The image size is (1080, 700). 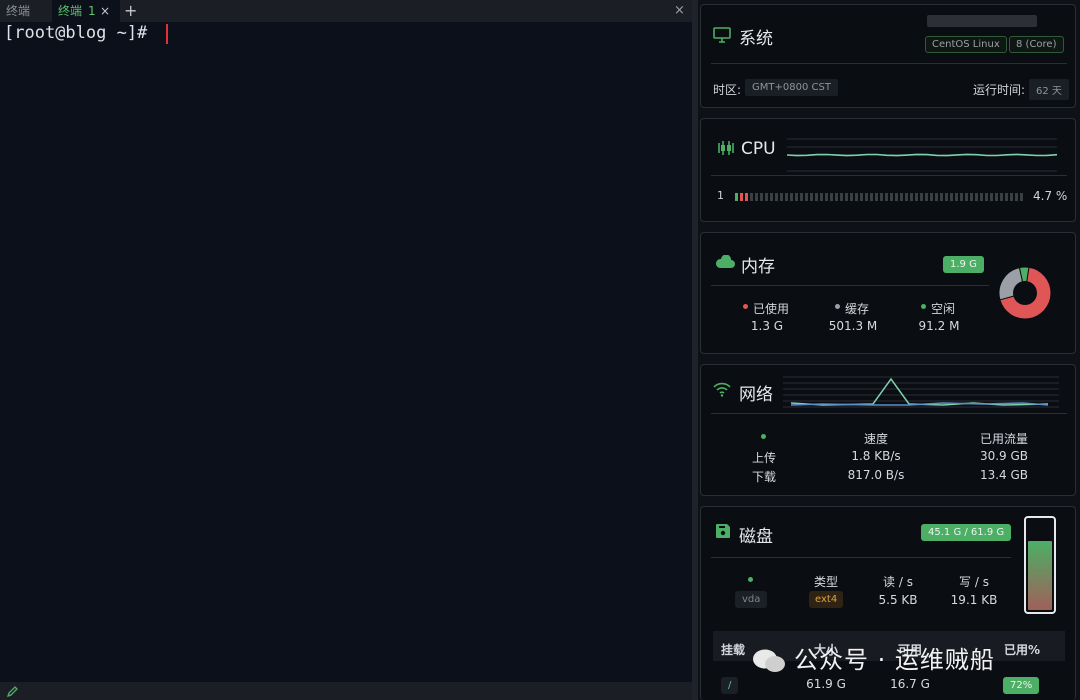 What do you see at coordinates (888, 293) in the screenshot?
I see `memory-card: 内存 1.9 G 已使用 1.3 G 缓存 501.3 M 空闲 91.2 M` at bounding box center [888, 293].